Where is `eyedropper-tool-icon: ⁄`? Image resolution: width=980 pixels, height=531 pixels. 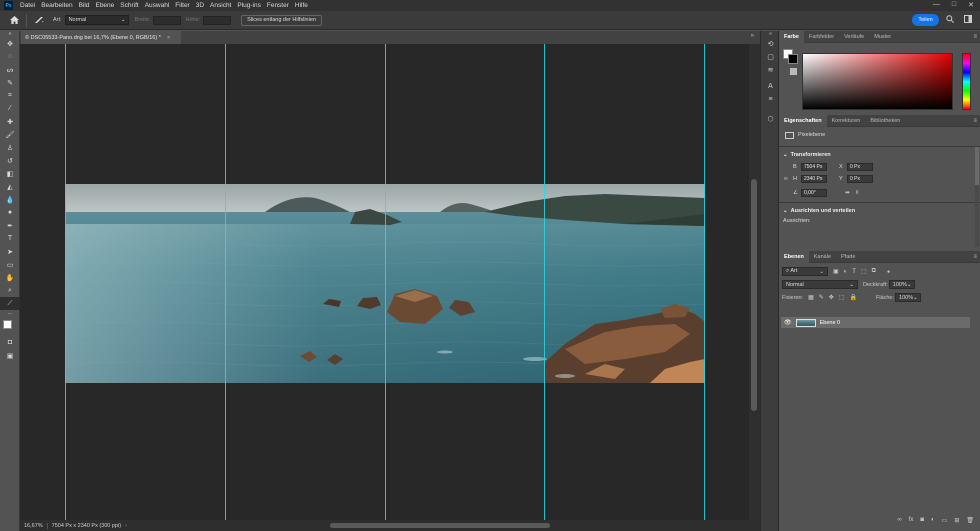
eyedropper-tool-icon: ⁄ is located at coordinates (10, 108).